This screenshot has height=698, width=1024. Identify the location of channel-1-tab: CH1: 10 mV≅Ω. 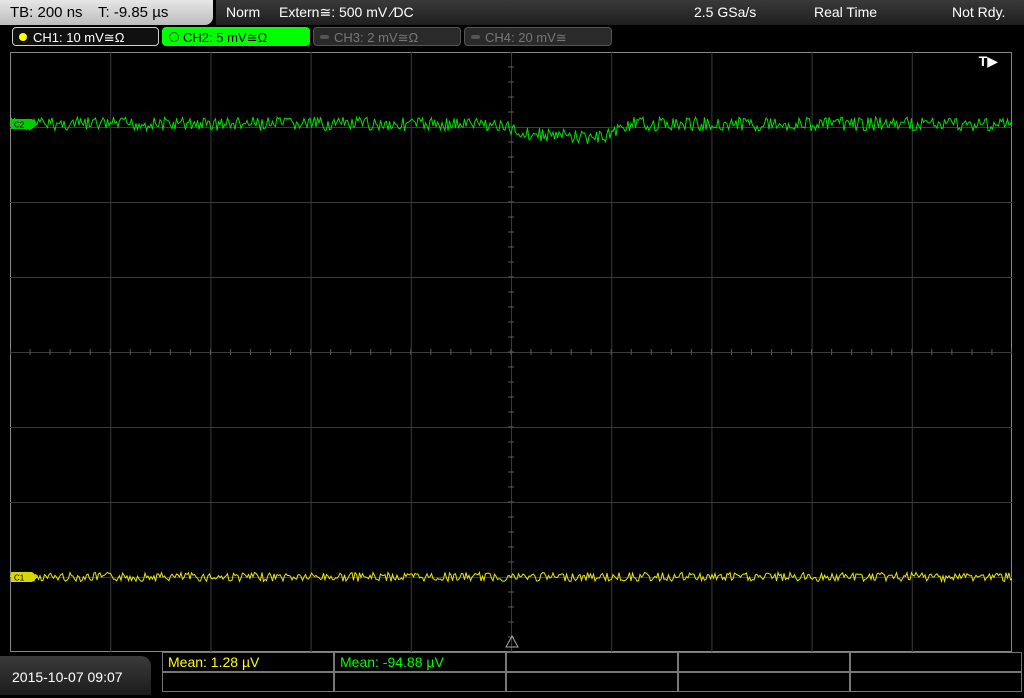
(85, 36).